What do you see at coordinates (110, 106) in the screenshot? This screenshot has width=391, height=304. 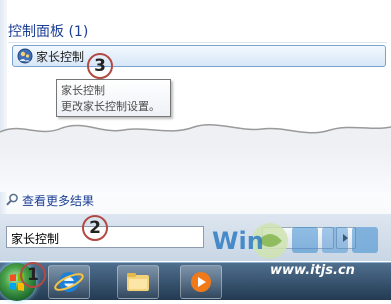 I see `tooltip-description: 更改家长控制设置。` at bounding box center [110, 106].